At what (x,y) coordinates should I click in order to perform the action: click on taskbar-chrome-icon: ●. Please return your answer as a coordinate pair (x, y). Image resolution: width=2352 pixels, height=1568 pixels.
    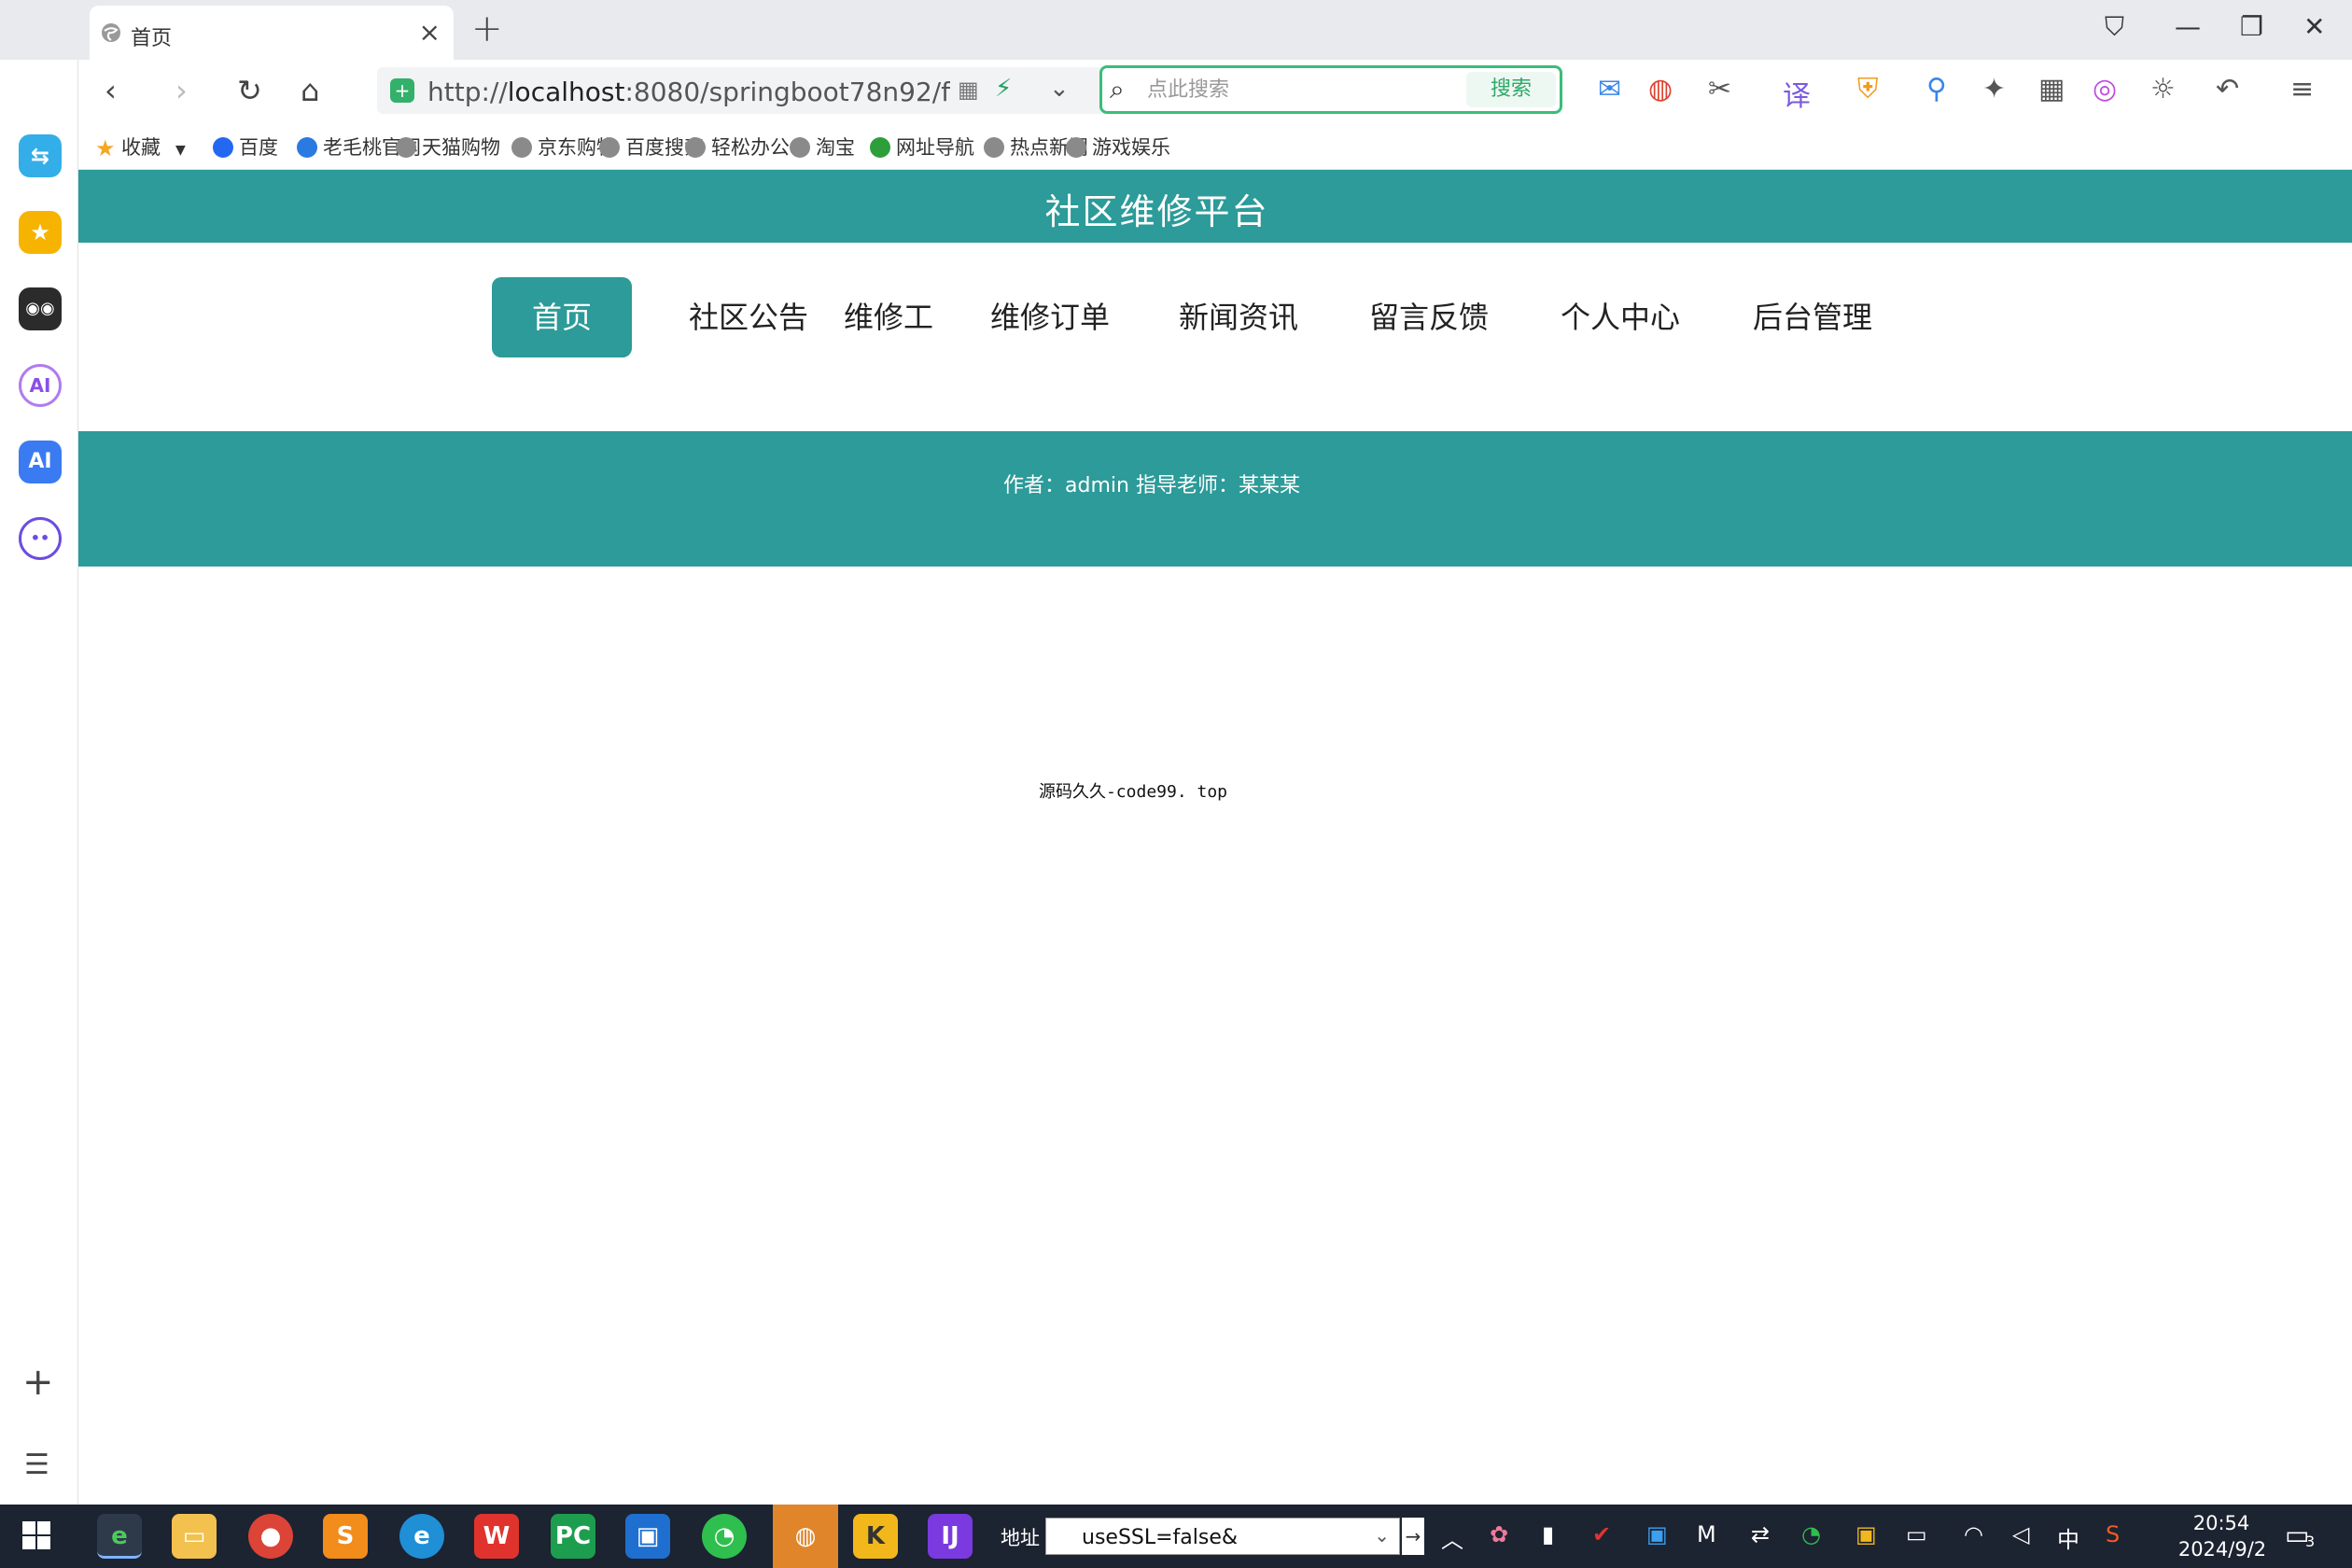
    Looking at the image, I should click on (270, 1536).